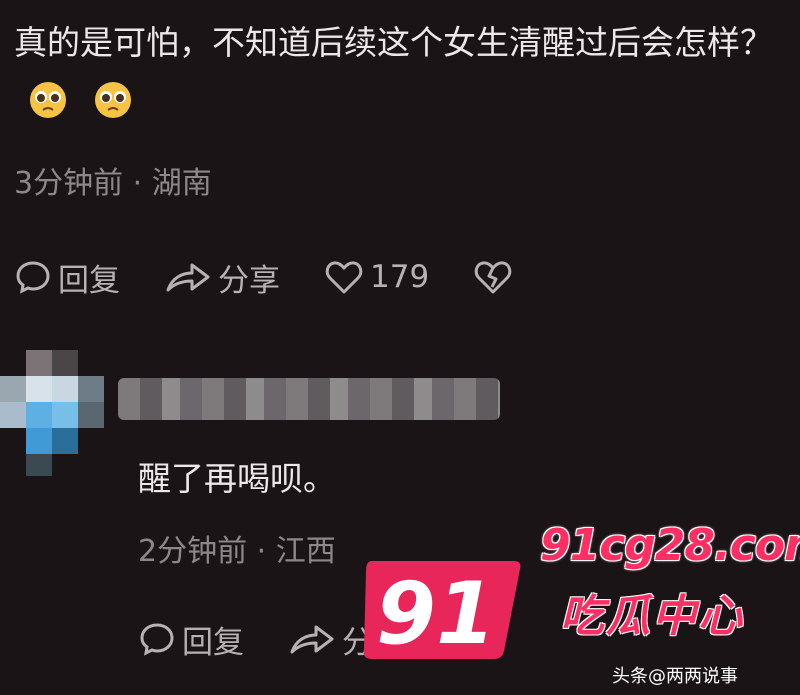  I want to click on avatar, so click(52, 413).